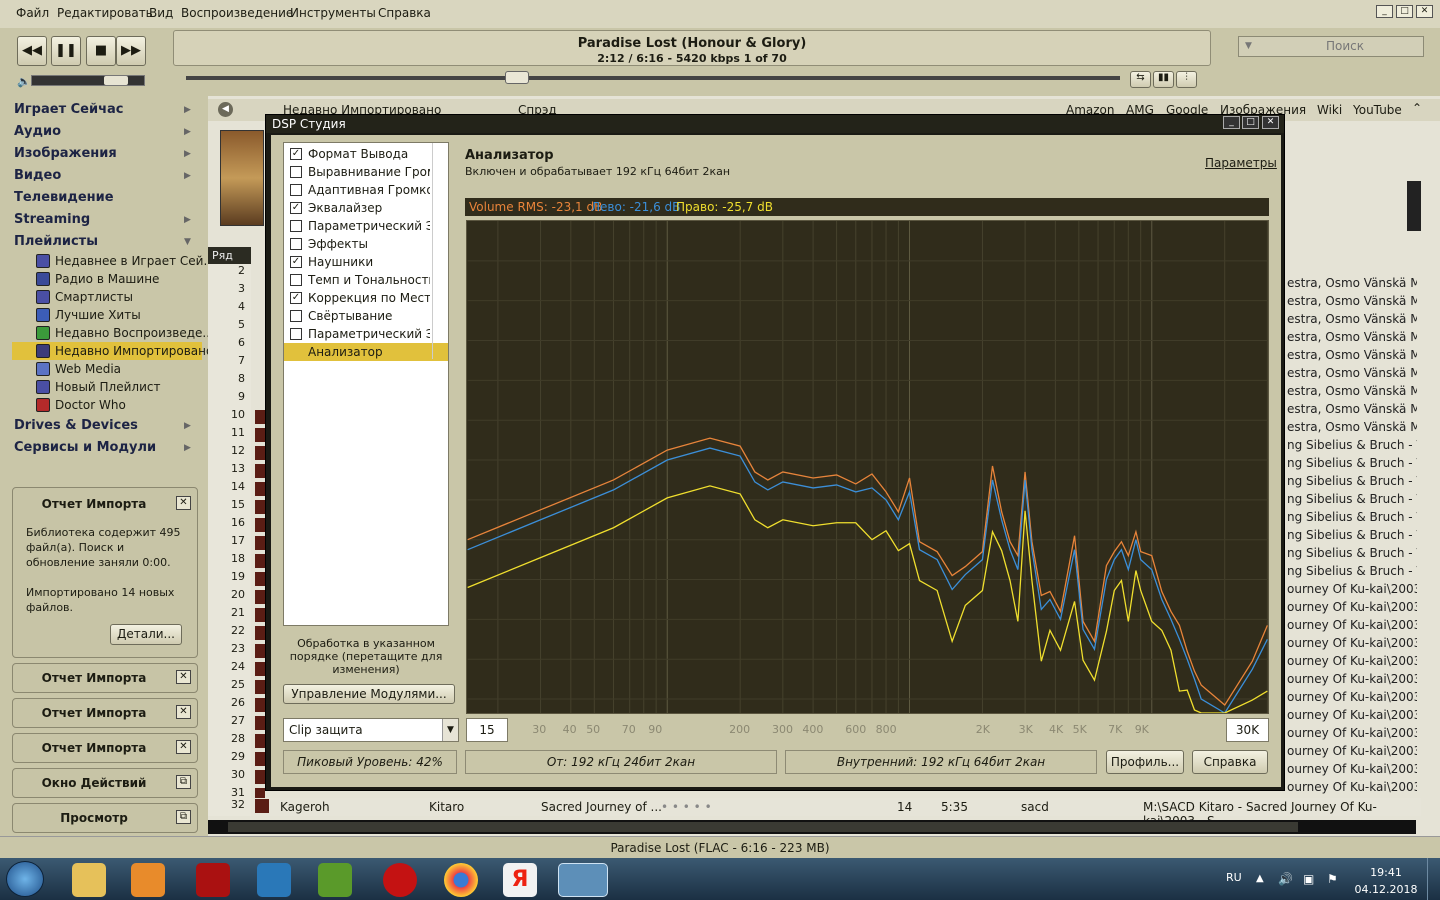  What do you see at coordinates (1424, 11) in the screenshot?
I see `close-button: ✕` at bounding box center [1424, 11].